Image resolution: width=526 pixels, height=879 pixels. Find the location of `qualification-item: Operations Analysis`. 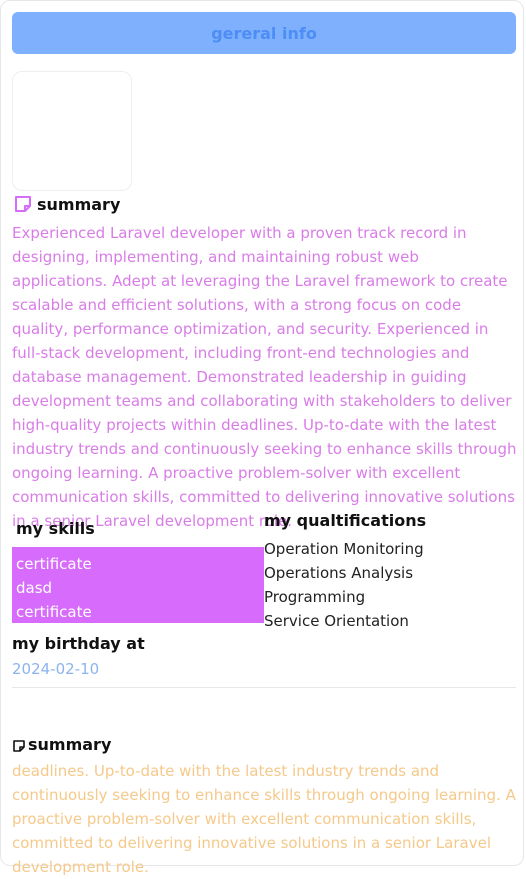

qualification-item: Operations Analysis is located at coordinates (339, 573).